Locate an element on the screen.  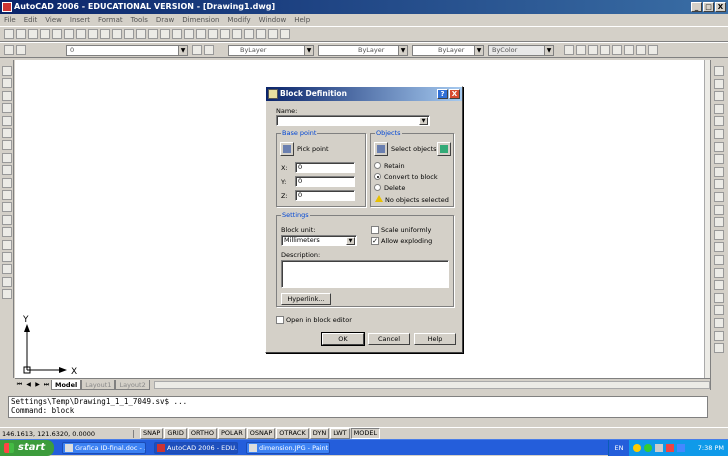
prev-tab-icon: ◀ is located at coordinates (28, 384).